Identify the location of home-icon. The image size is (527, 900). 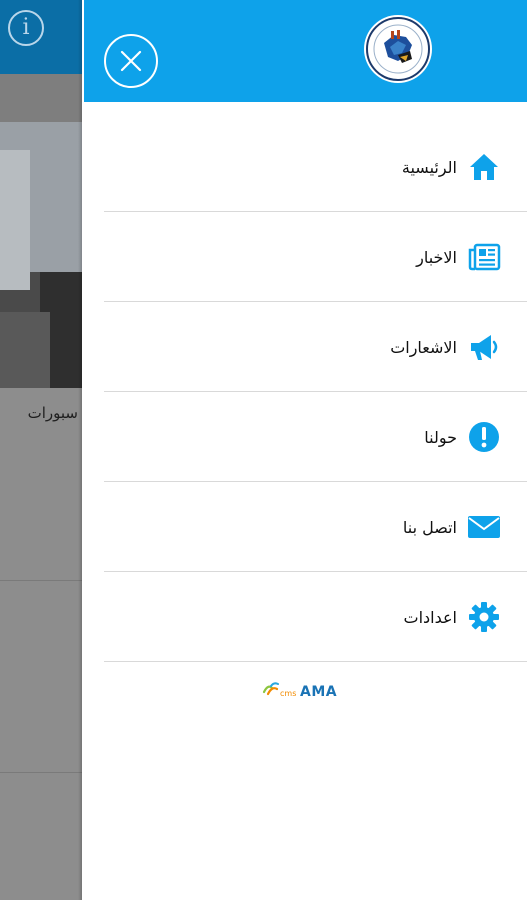
(484, 167).